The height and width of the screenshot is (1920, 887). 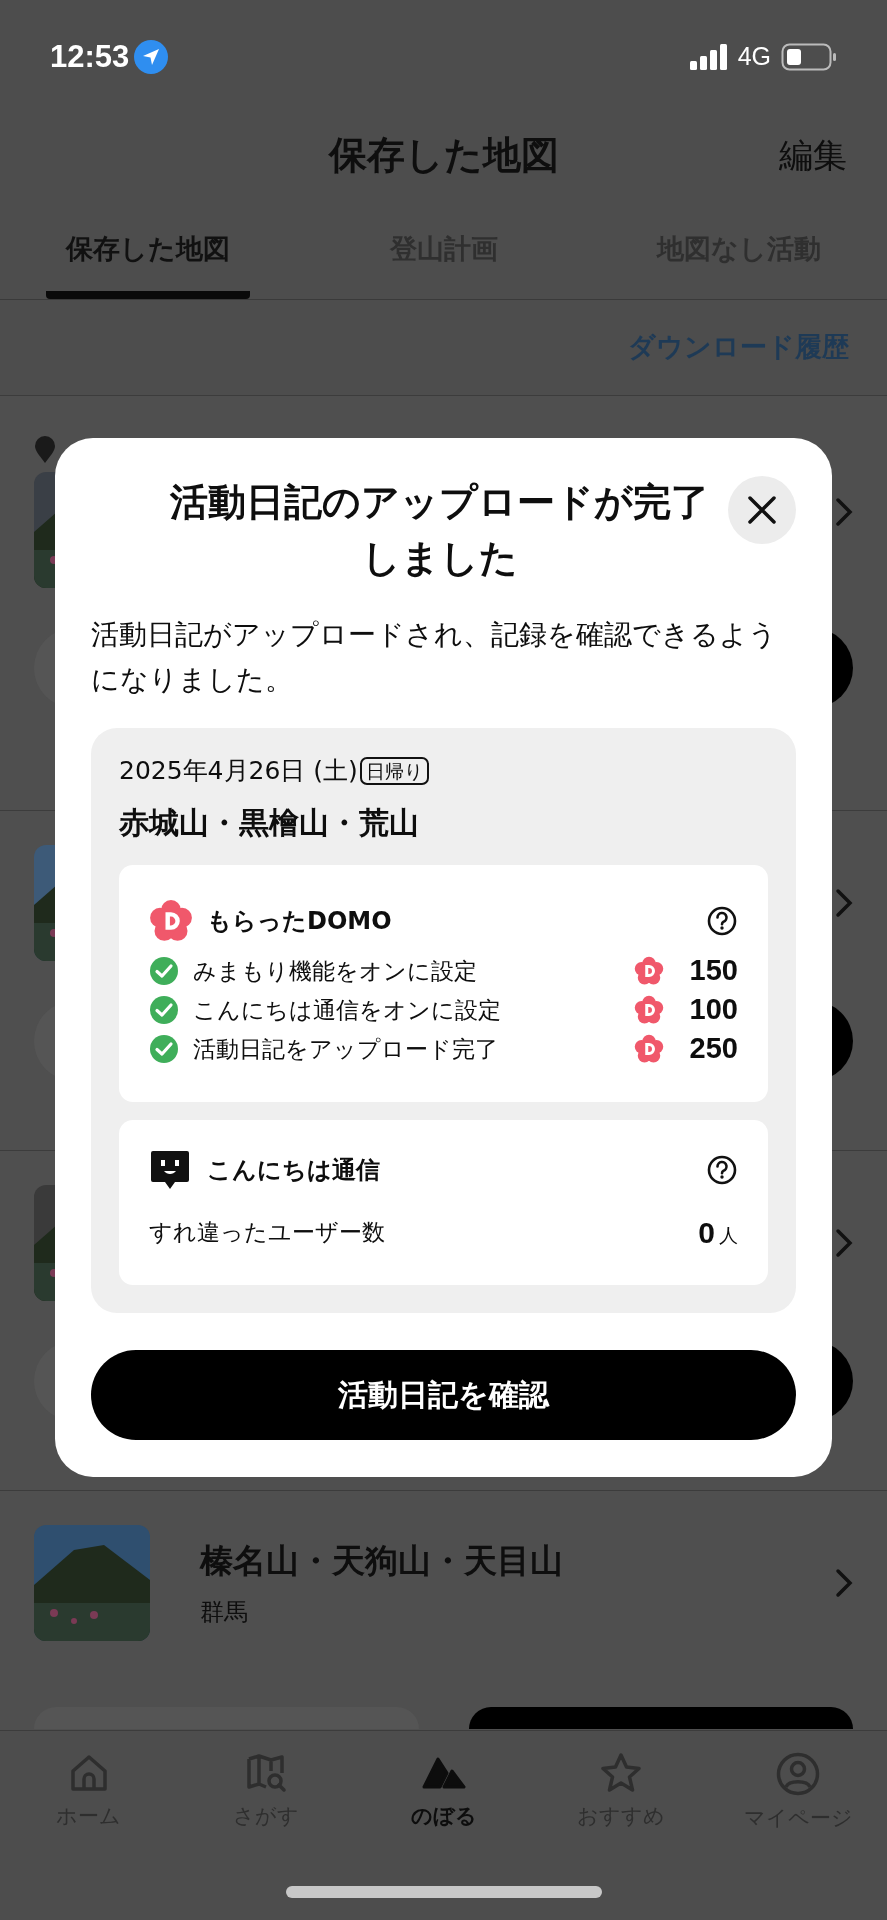 I want to click on reward-points: 150, so click(x=713, y=971).